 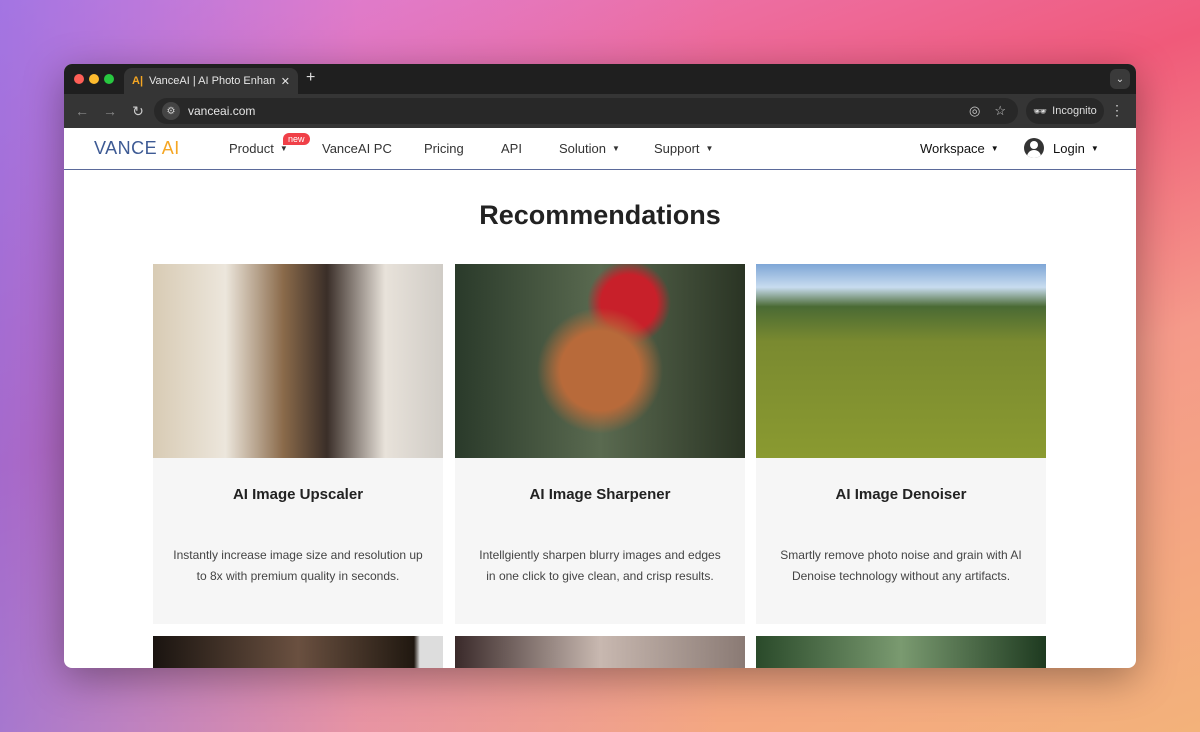 I want to click on star-icon: ☆, so click(x=1000, y=111).